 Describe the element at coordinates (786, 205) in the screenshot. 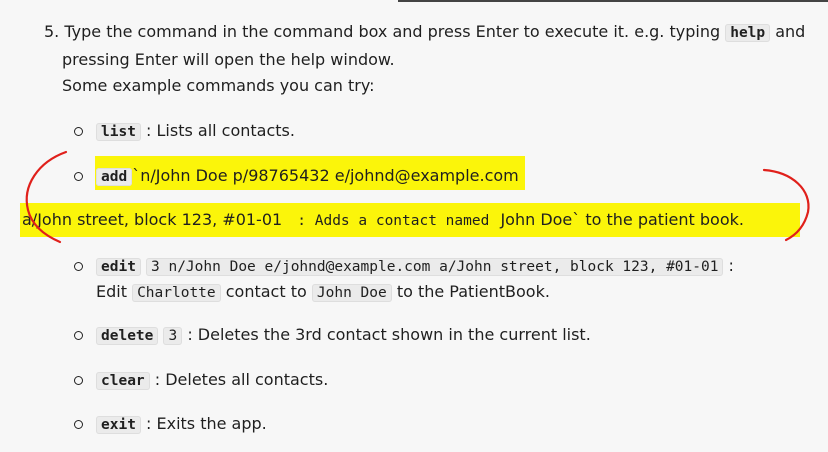

I see `right-bracket-stroke` at that location.